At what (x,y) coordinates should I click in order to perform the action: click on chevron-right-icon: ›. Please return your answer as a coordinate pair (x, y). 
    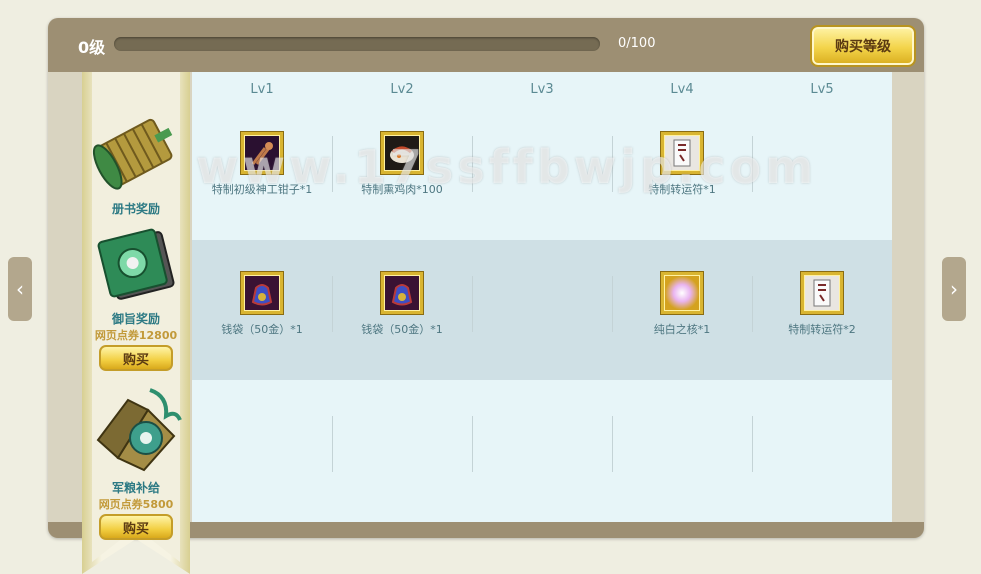
    Looking at the image, I should click on (954, 289).